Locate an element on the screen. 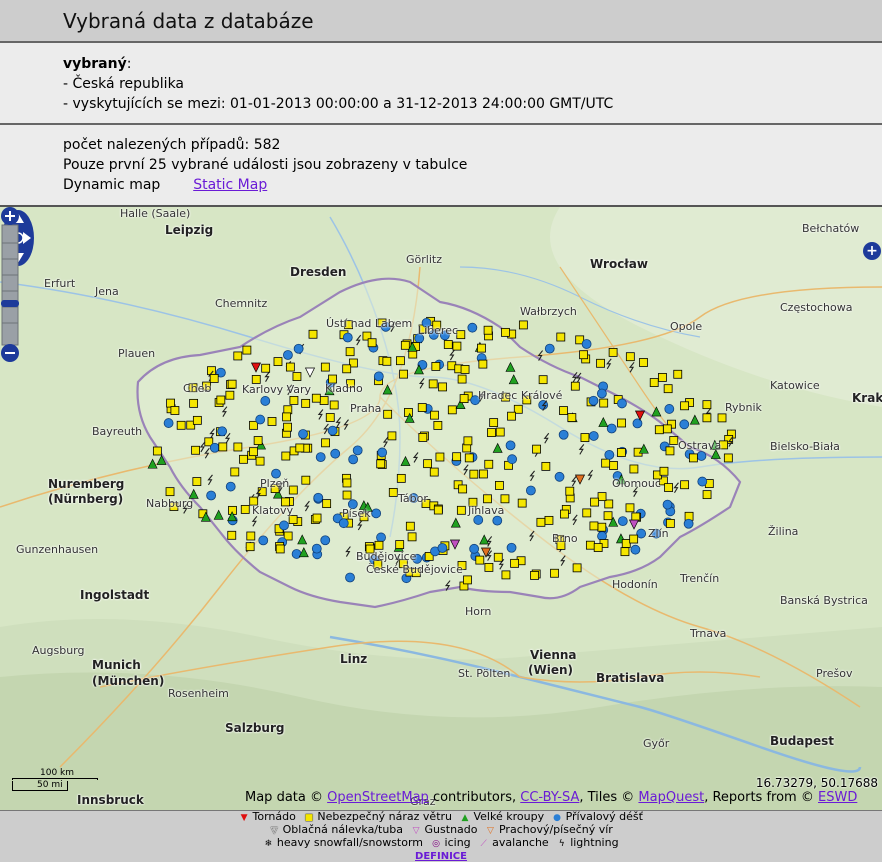 This screenshot has width=882, height=863. cc-by-sa-link: CC-BY-SA is located at coordinates (549, 797).